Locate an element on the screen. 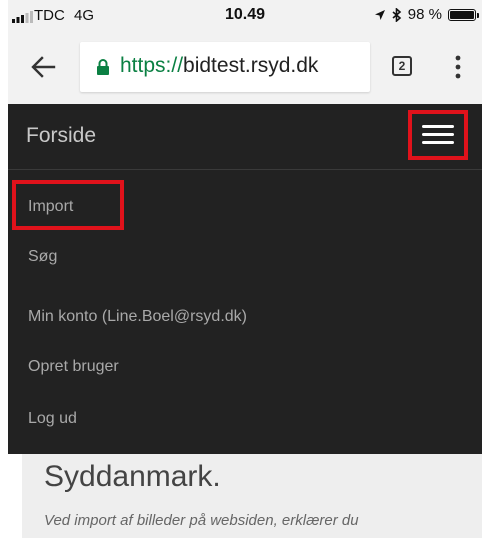  menu-item-create-user: Opret bruger is located at coordinates (73, 367).